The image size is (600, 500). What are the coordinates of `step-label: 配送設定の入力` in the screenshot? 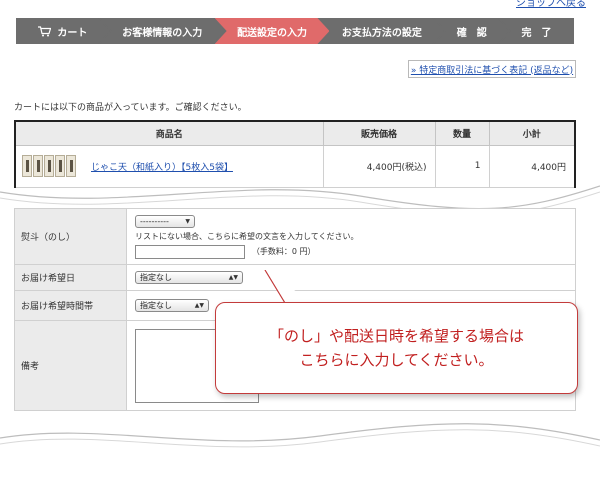 It's located at (272, 33).